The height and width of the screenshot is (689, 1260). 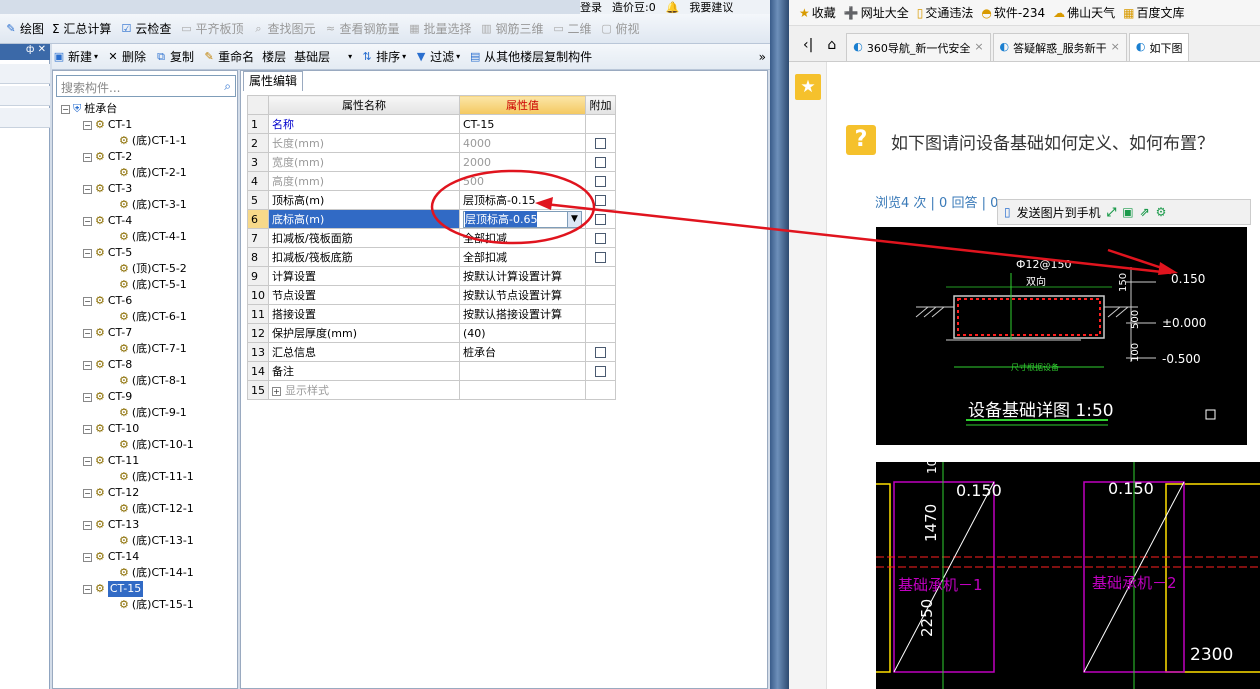 What do you see at coordinates (945, 12) in the screenshot?
I see `favorite-item: ▯ 交通违法` at bounding box center [945, 12].